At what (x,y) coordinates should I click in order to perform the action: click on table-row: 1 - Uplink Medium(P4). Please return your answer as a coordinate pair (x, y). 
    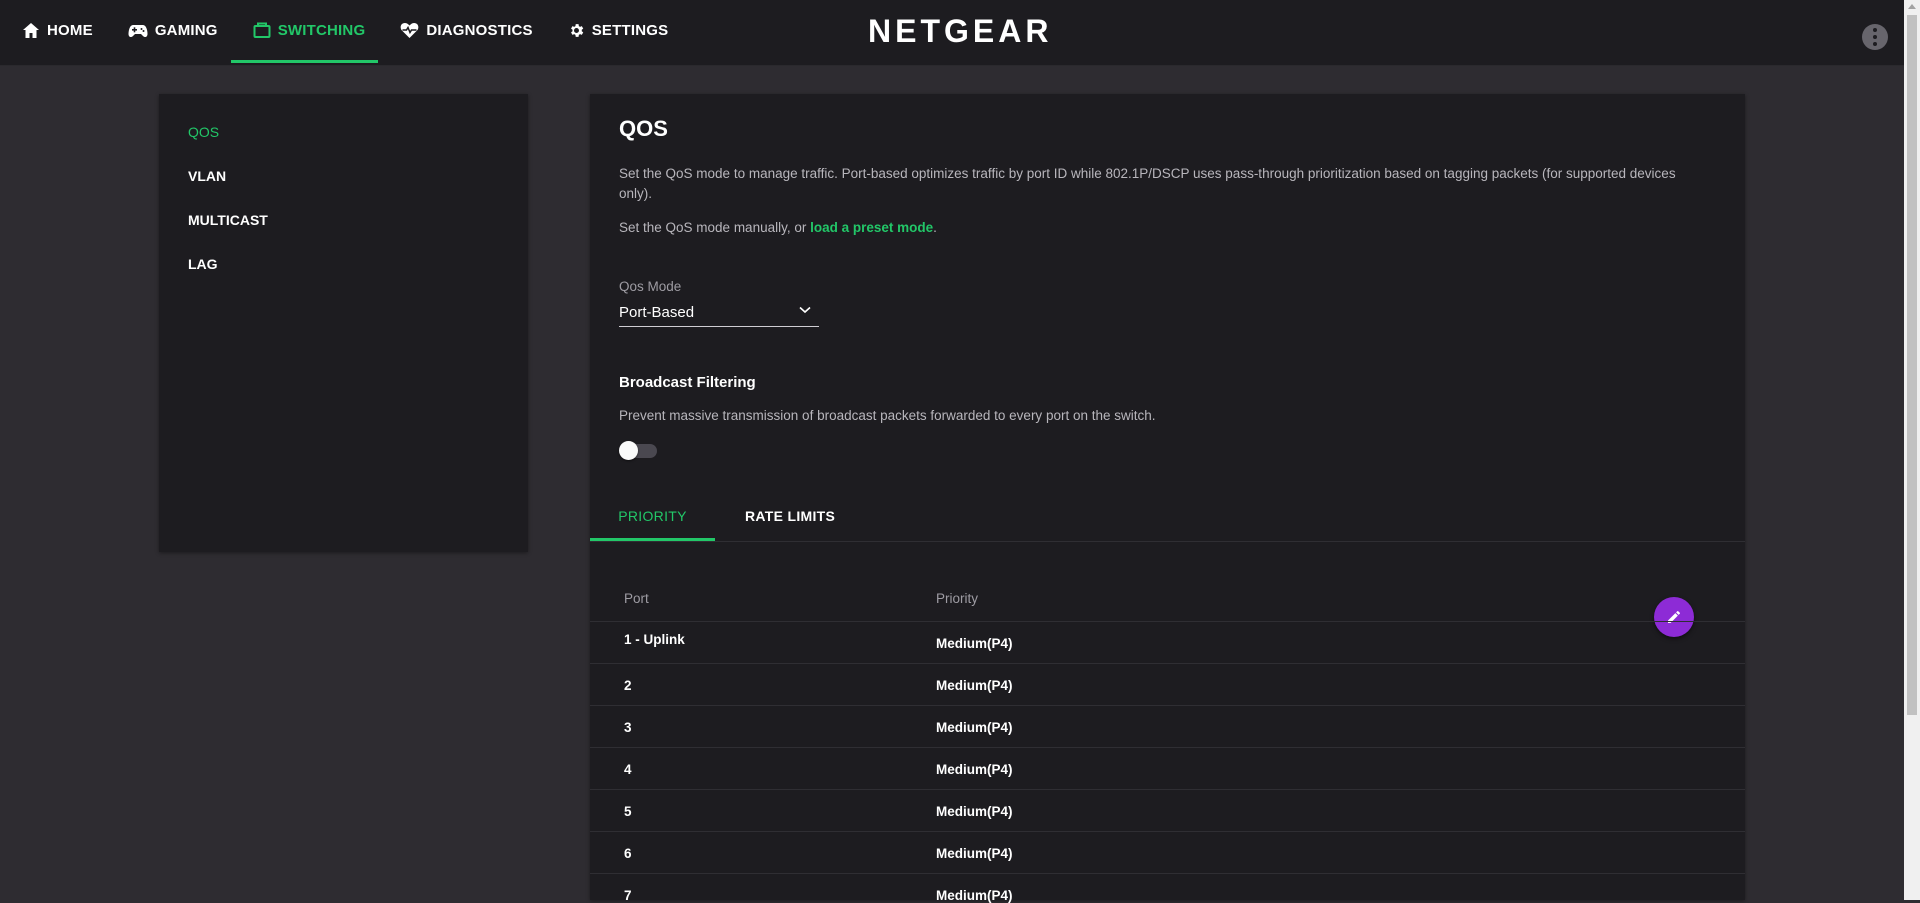
    Looking at the image, I should click on (1167, 642).